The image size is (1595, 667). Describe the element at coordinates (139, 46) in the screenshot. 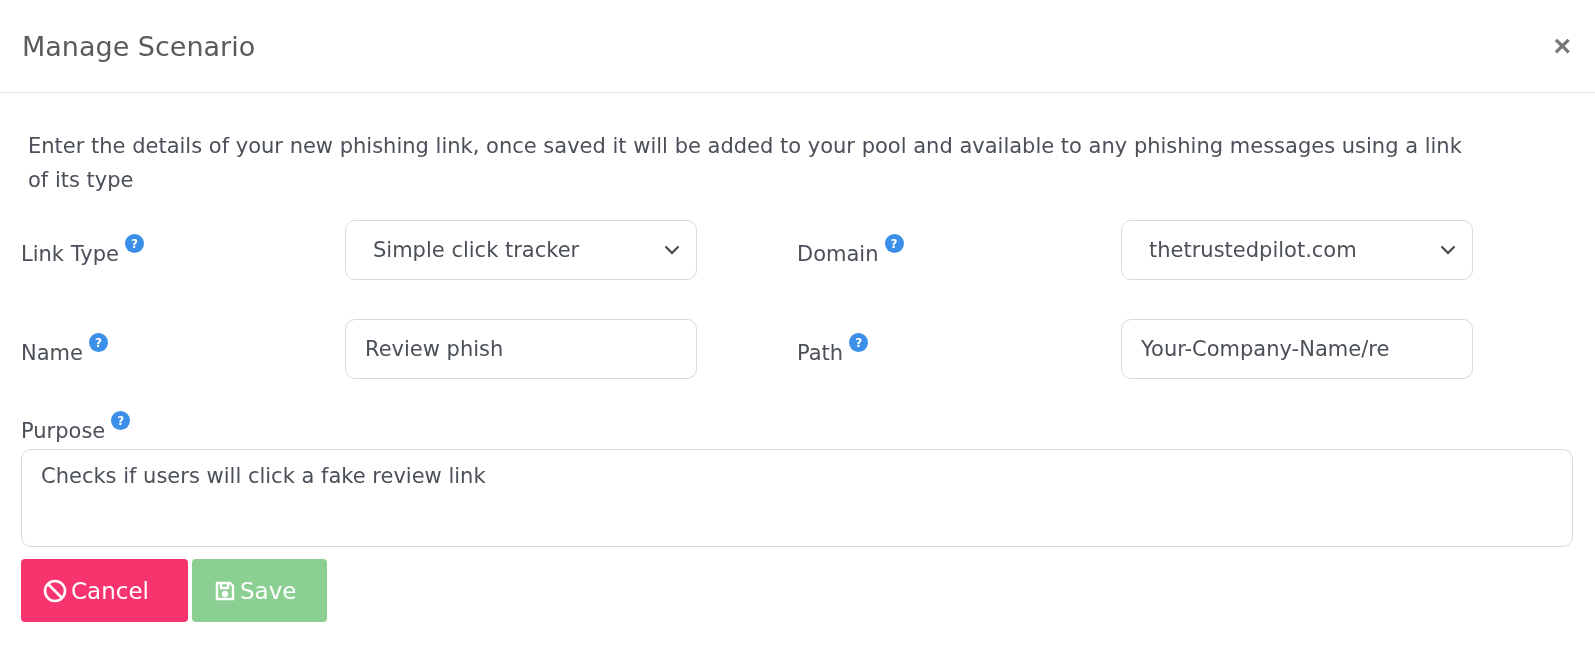

I see `dialog-title: Manage Scenario` at that location.